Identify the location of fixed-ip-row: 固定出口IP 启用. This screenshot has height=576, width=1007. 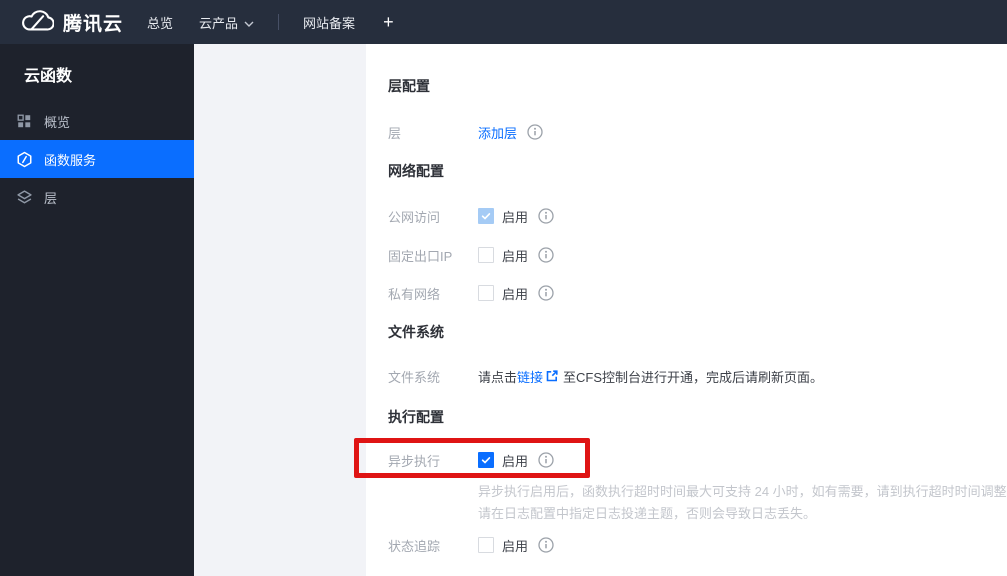
(697, 255).